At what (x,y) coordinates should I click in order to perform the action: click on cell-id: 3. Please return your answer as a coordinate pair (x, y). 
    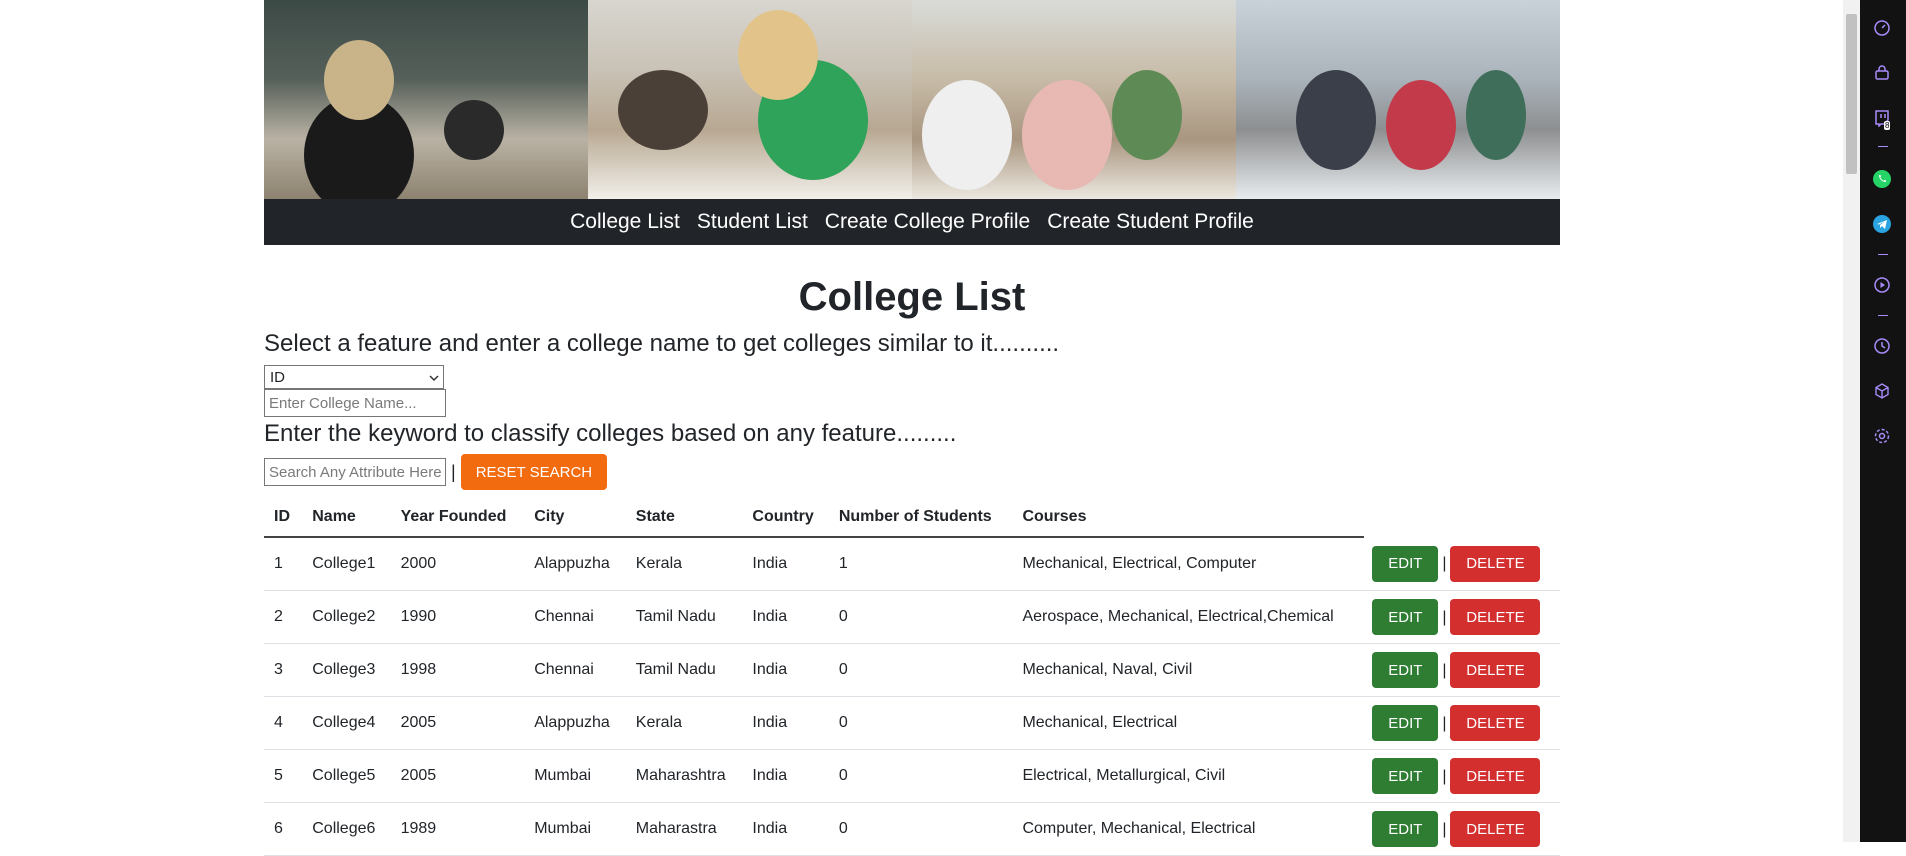
    Looking at the image, I should click on (283, 670).